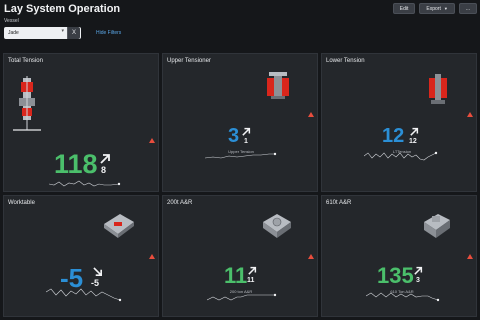 The image size is (480, 320). I want to click on export-button: Export ▼, so click(437, 8).